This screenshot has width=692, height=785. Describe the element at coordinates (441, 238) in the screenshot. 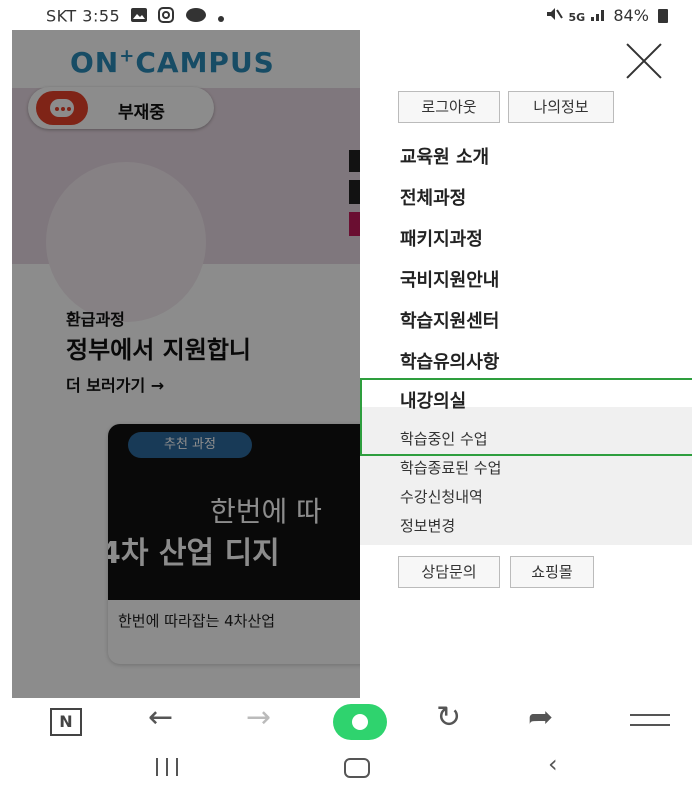

I see `menu-item-package: 패키지과정` at that location.